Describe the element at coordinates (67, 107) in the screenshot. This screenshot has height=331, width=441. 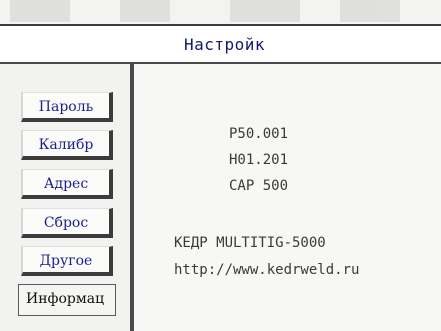
I see `tab-password: Пароль` at that location.